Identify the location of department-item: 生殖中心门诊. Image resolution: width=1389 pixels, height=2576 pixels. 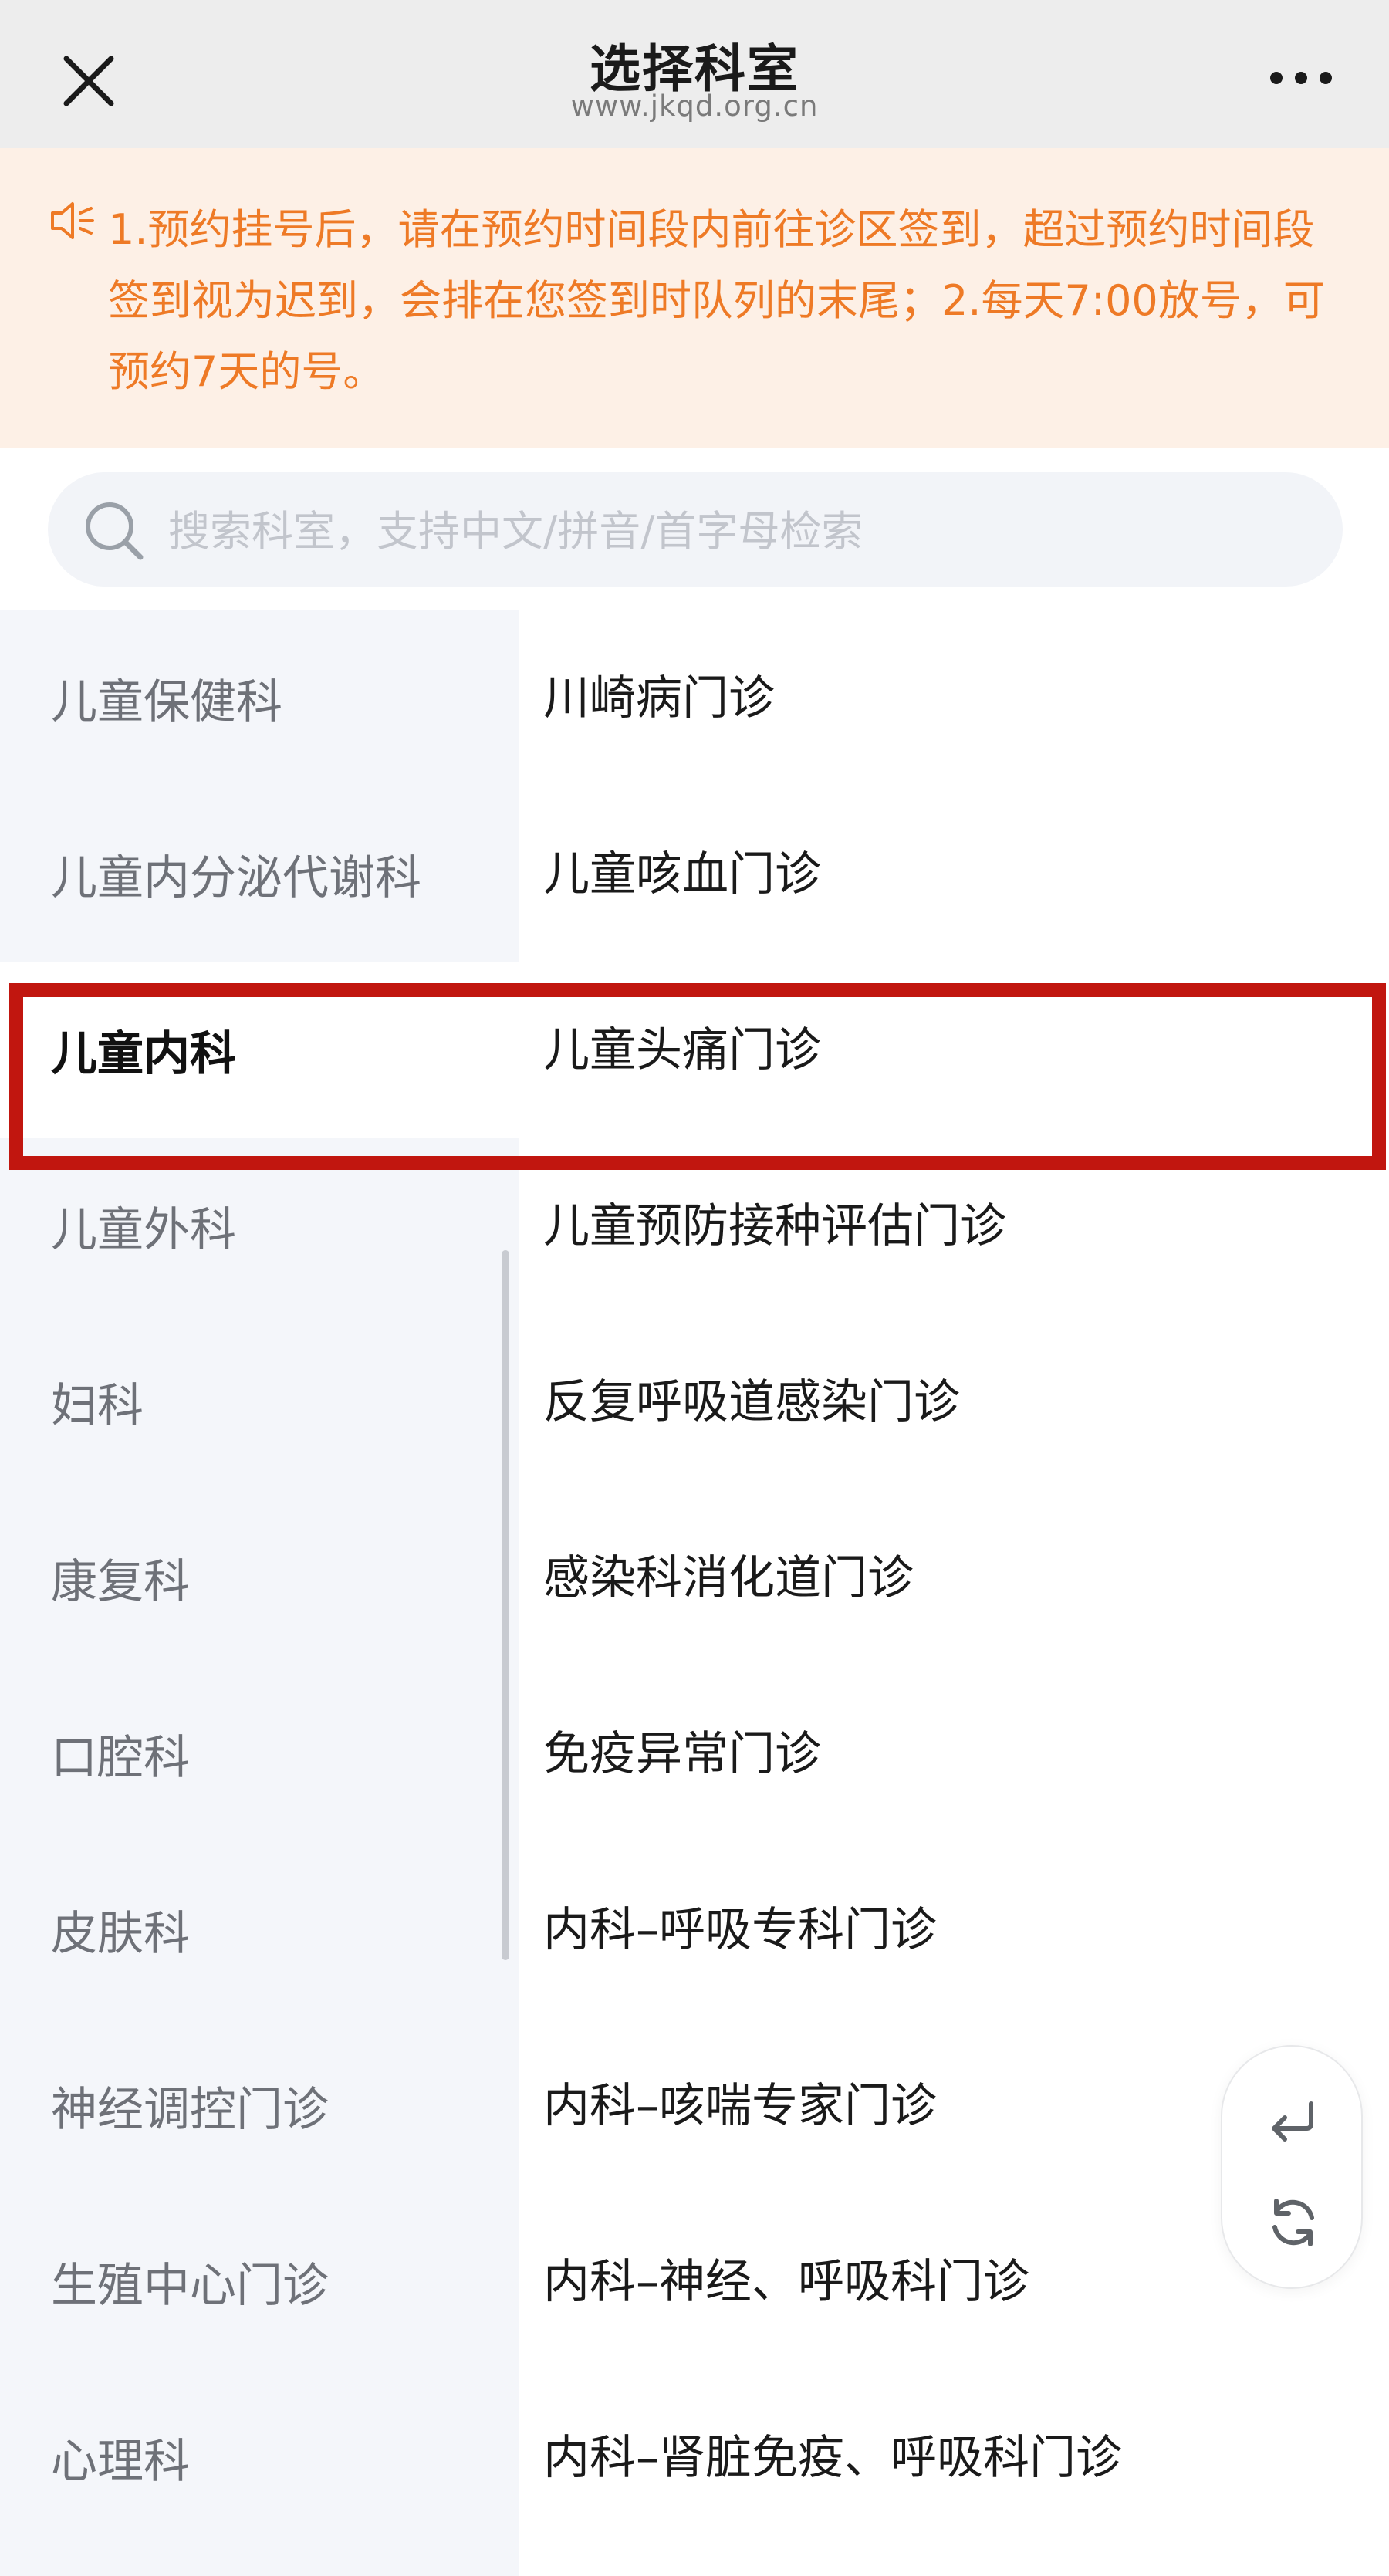
(259, 2281).